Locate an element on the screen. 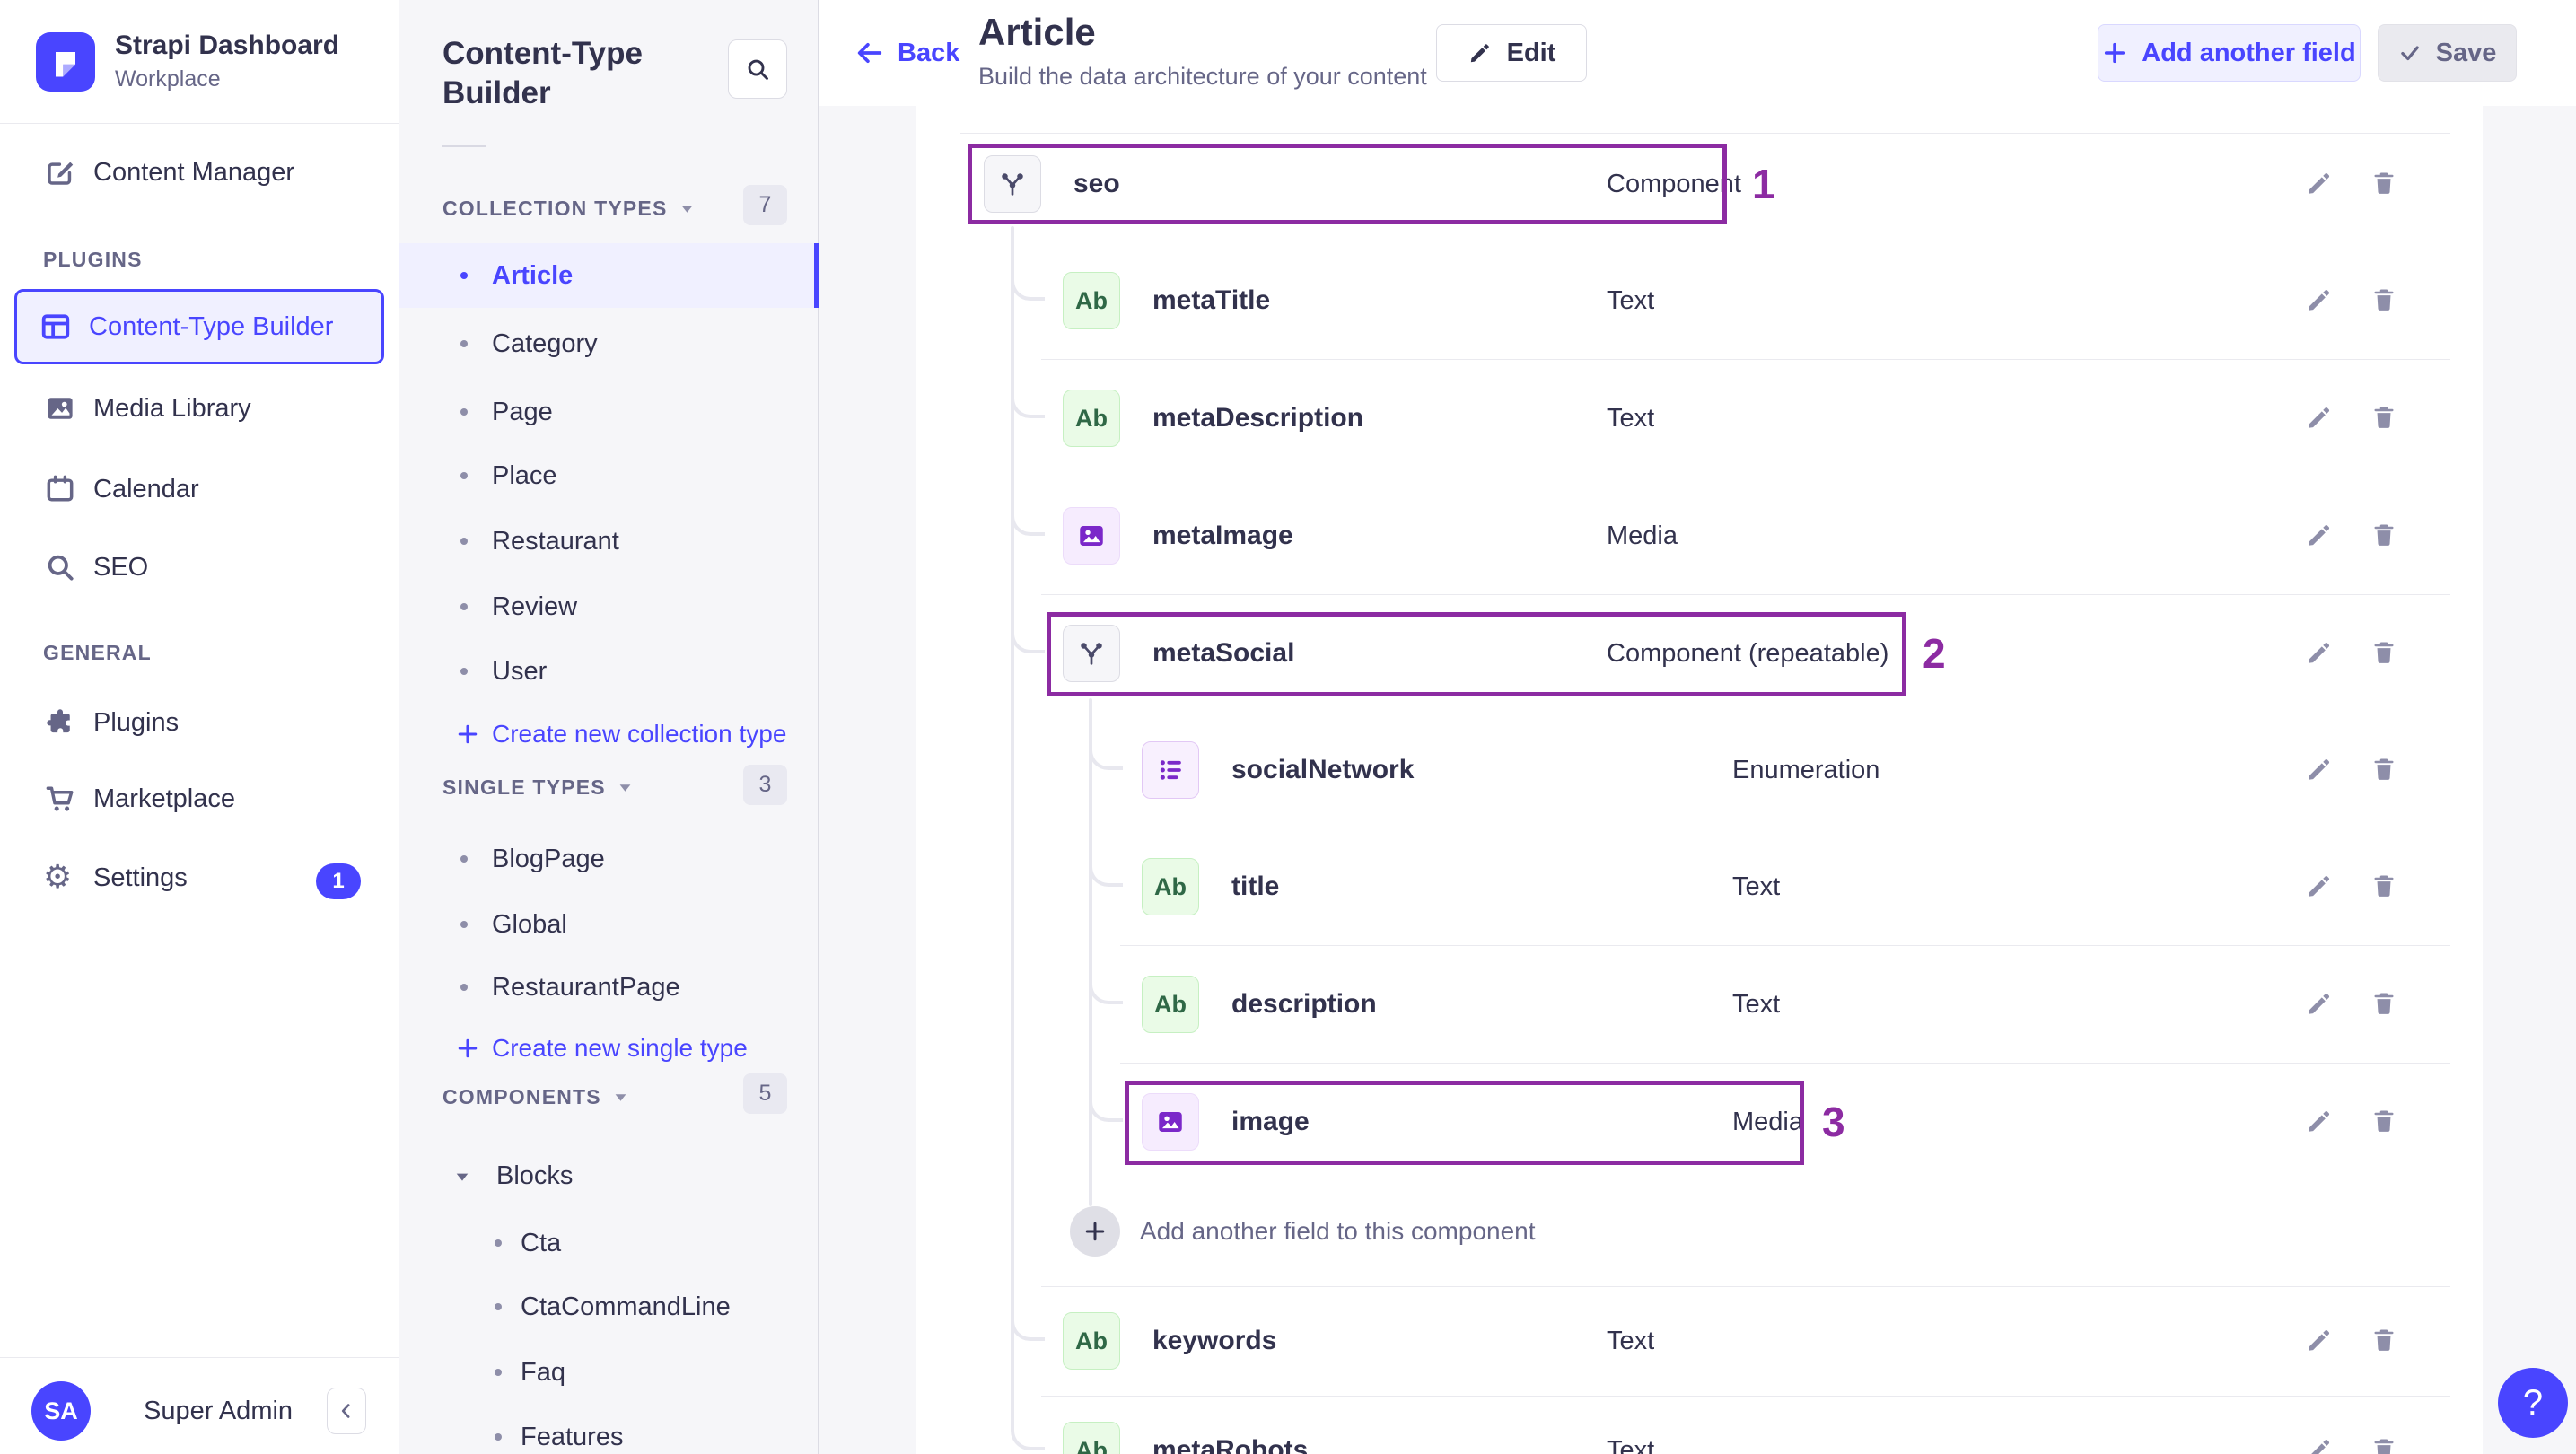 The width and height of the screenshot is (2576, 1454). sidebar-item-plugins: Plugins is located at coordinates (199, 722).